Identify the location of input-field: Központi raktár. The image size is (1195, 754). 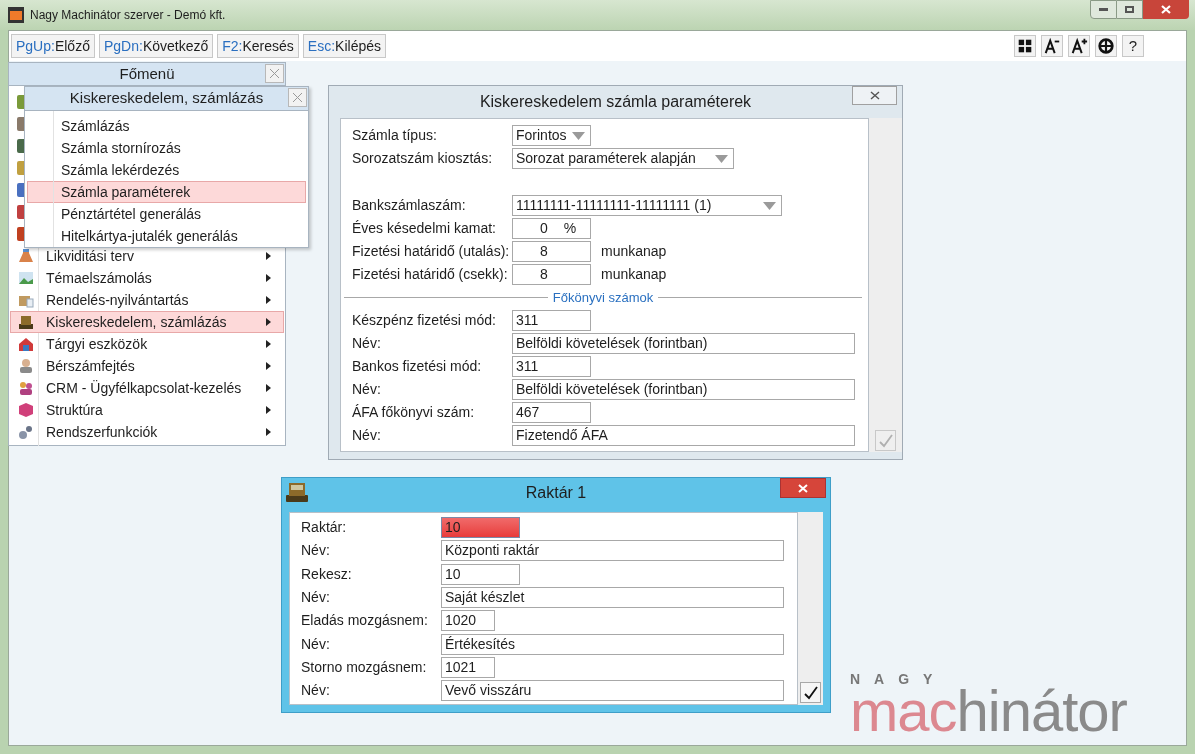
(612, 551).